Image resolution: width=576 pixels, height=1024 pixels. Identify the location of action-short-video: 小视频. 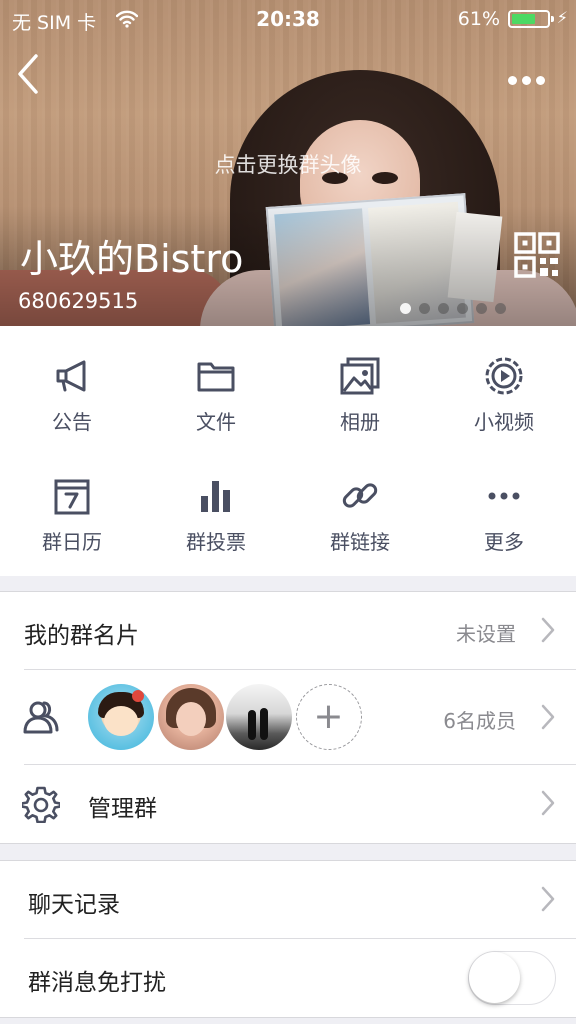
(504, 386).